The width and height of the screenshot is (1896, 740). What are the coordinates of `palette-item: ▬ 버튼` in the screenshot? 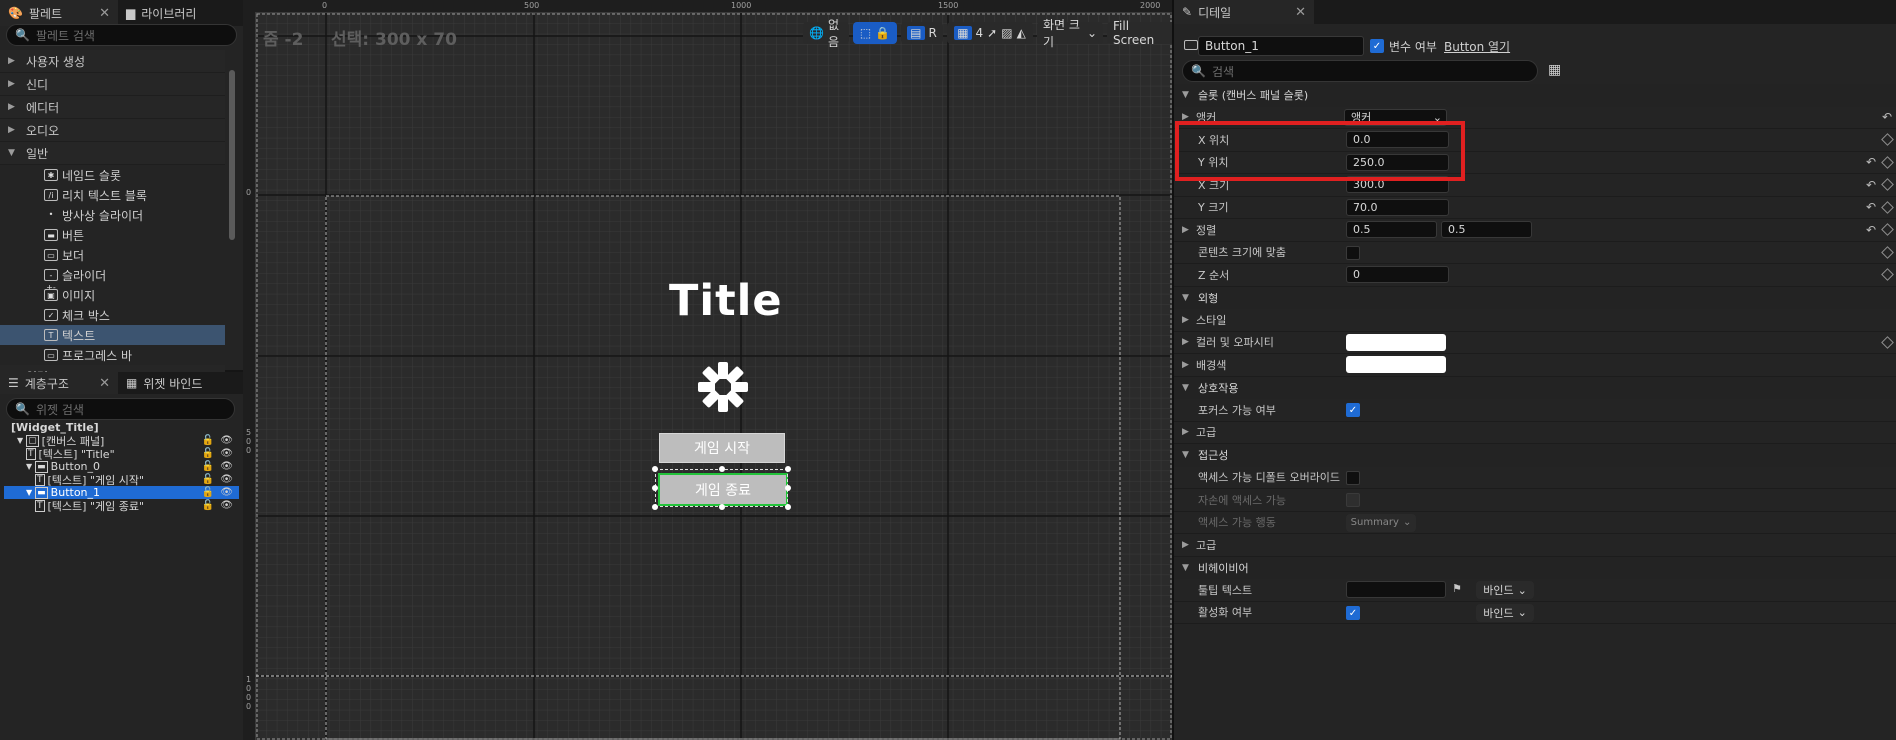 It's located at (112, 235).